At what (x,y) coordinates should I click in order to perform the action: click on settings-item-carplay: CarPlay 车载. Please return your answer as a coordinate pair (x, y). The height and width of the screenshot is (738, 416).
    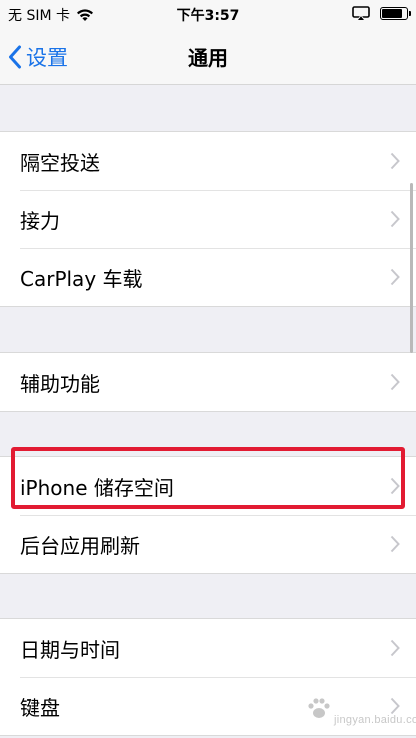
    Looking at the image, I should click on (208, 277).